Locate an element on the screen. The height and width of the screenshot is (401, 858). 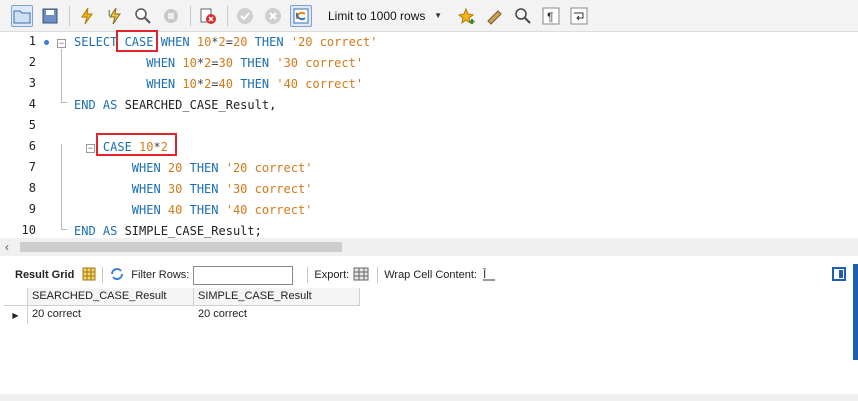
case-highlight-box is located at coordinates (137, 41).